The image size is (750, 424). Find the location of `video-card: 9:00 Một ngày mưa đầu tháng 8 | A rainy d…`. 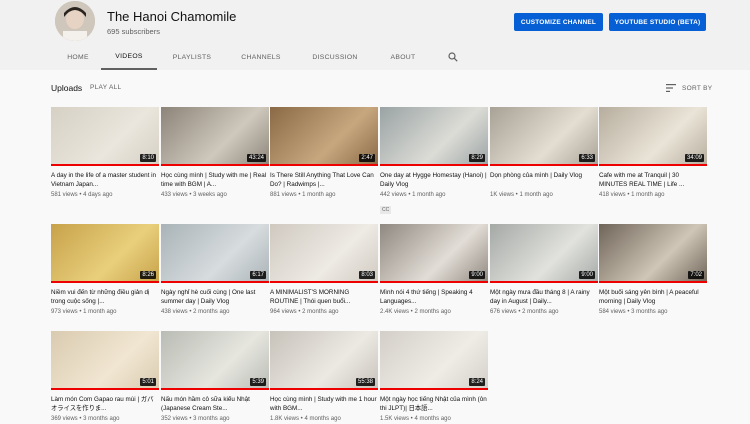

video-card: 9:00 Một ngày mưa đầu tháng 8 | A rainy d… is located at coordinates (544, 269).